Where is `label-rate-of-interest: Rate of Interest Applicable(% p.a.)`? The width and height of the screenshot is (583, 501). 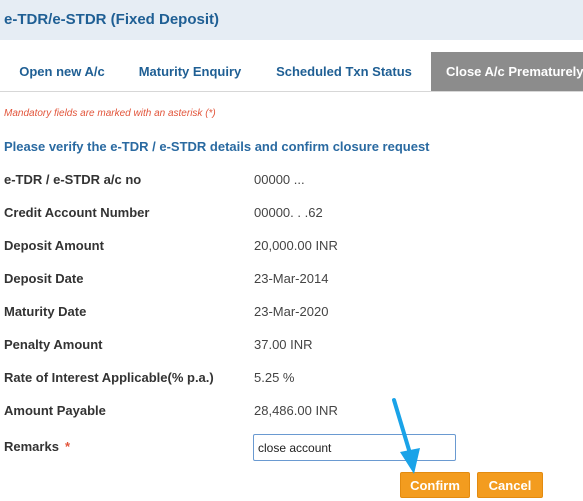
label-rate-of-interest: Rate of Interest Applicable(% p.a.) is located at coordinates (109, 377).